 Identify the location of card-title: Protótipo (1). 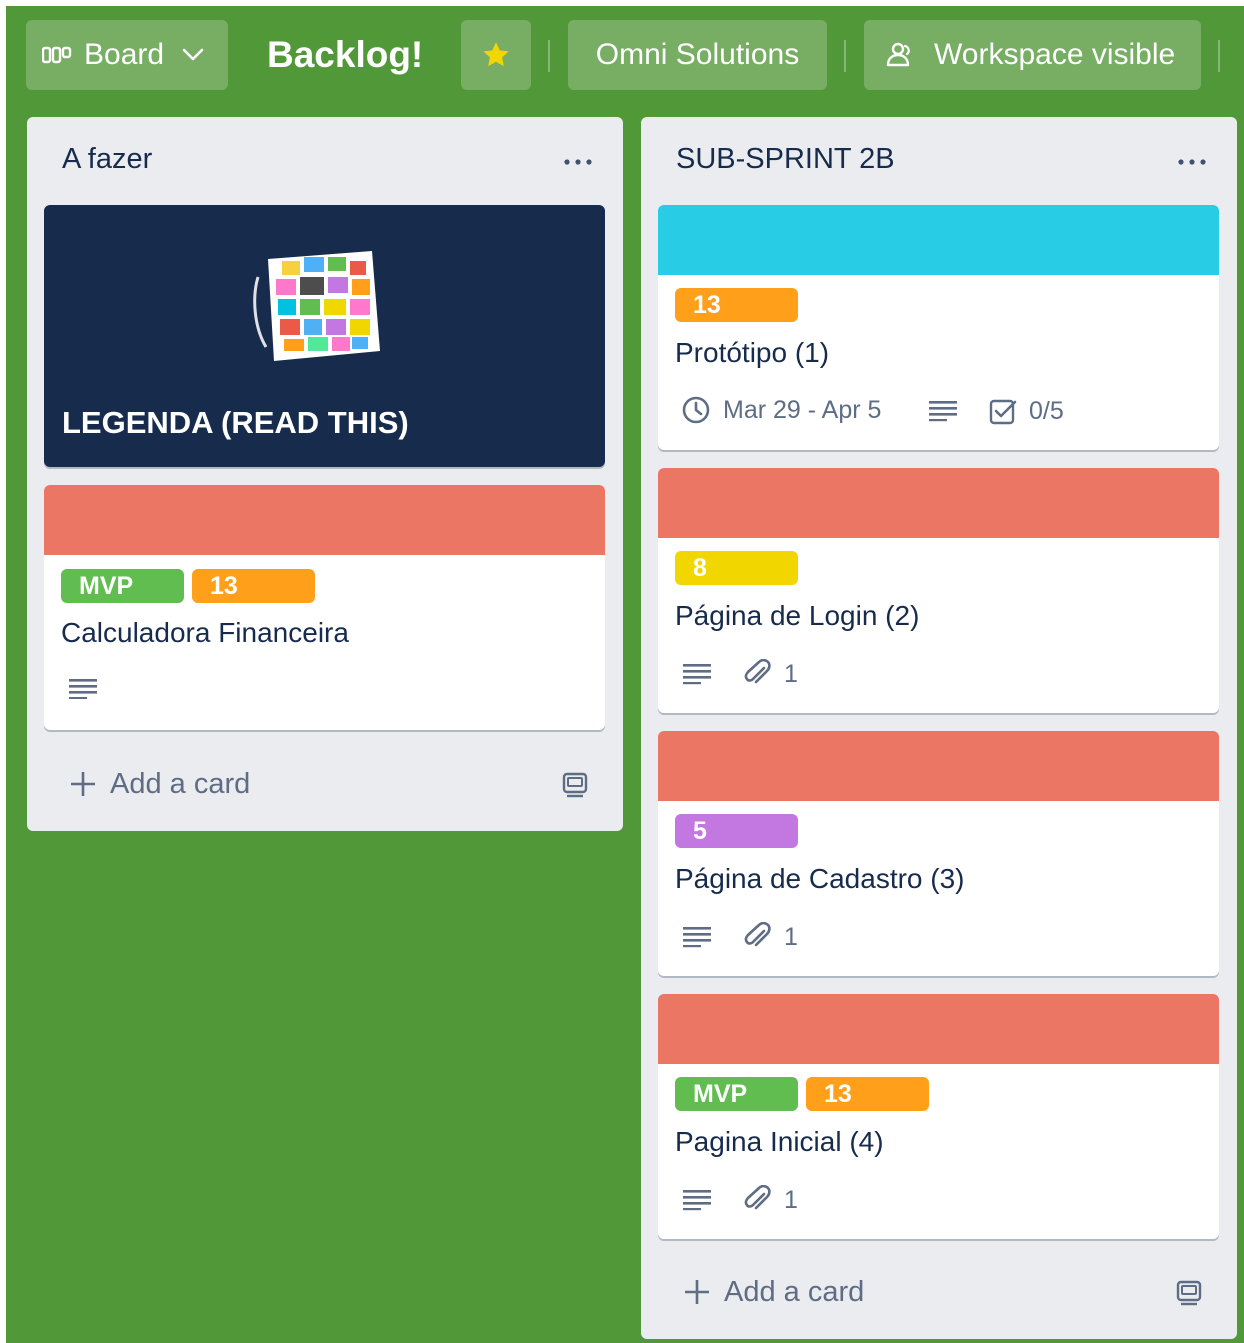
(752, 352).